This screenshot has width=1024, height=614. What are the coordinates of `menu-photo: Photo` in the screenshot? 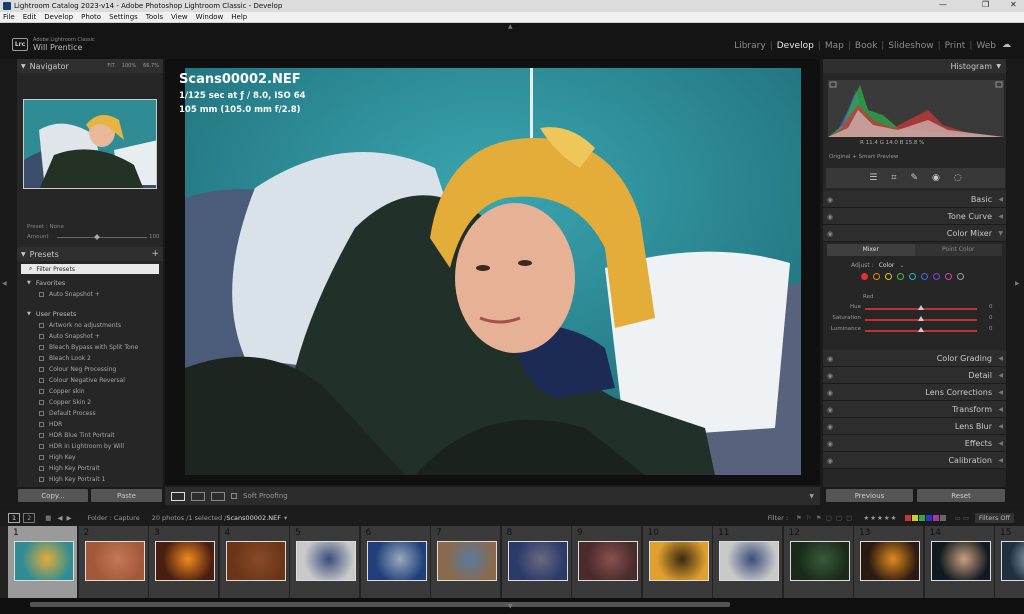 It's located at (91, 17).